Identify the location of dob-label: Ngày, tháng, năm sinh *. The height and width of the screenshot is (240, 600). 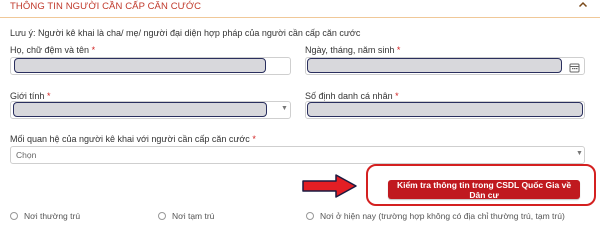
(352, 50).